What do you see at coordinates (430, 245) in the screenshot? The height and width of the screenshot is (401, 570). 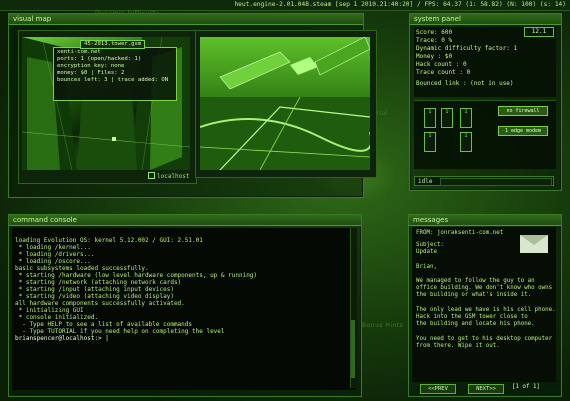 I see `message-subject-label: Subject:` at bounding box center [430, 245].